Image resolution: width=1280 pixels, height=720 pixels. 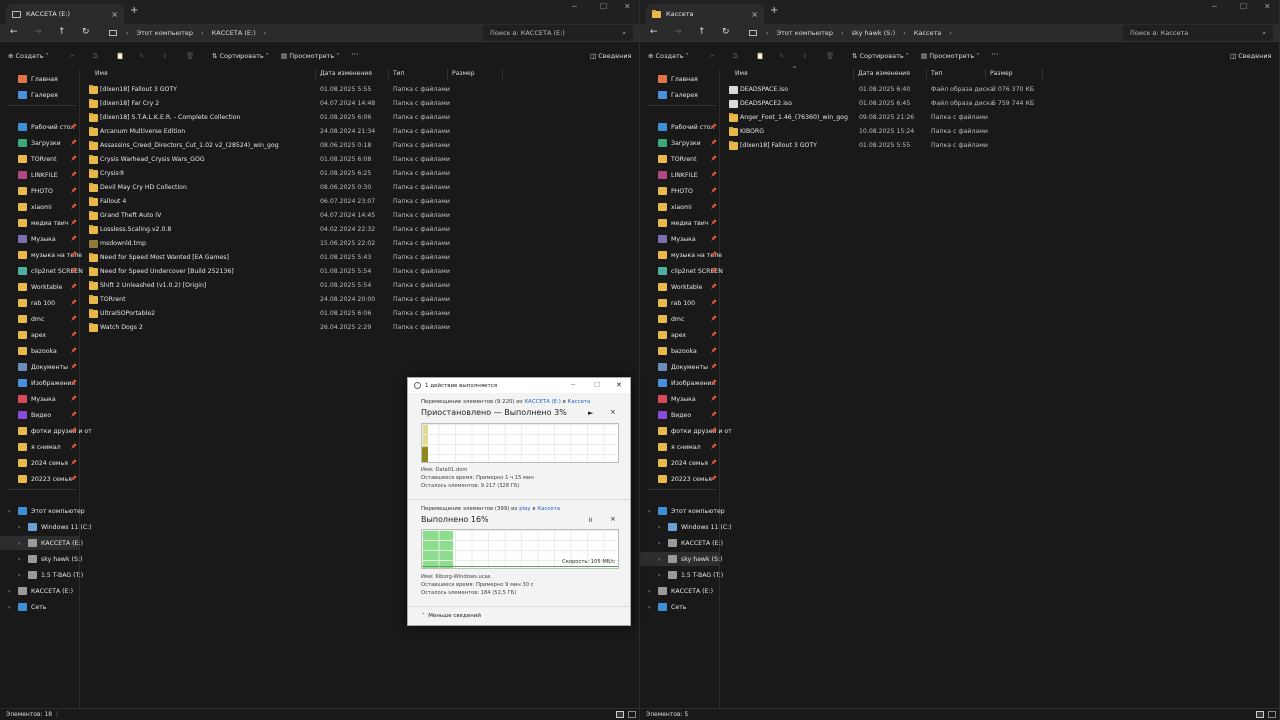 I want to click on breadcrumb-item: sky hawk (S:), so click(x=873, y=33).